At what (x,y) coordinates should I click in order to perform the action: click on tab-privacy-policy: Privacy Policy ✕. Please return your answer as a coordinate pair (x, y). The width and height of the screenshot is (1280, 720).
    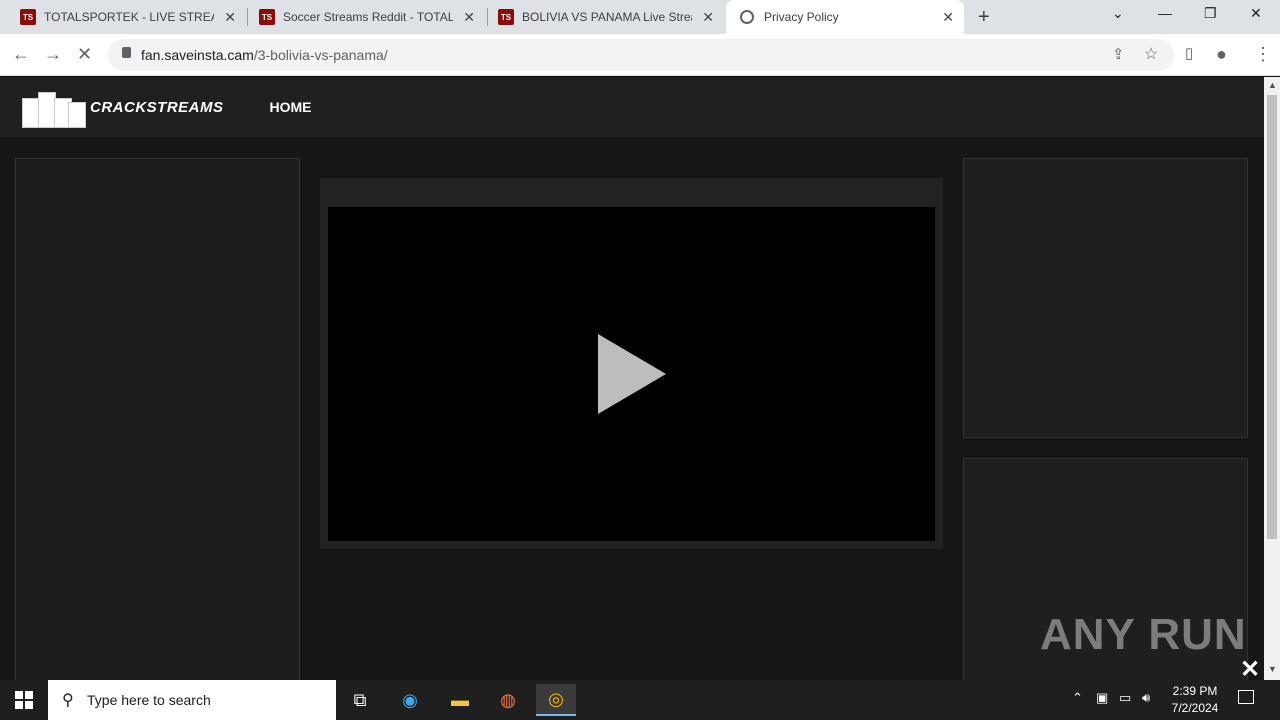
    Looking at the image, I should click on (845, 17).